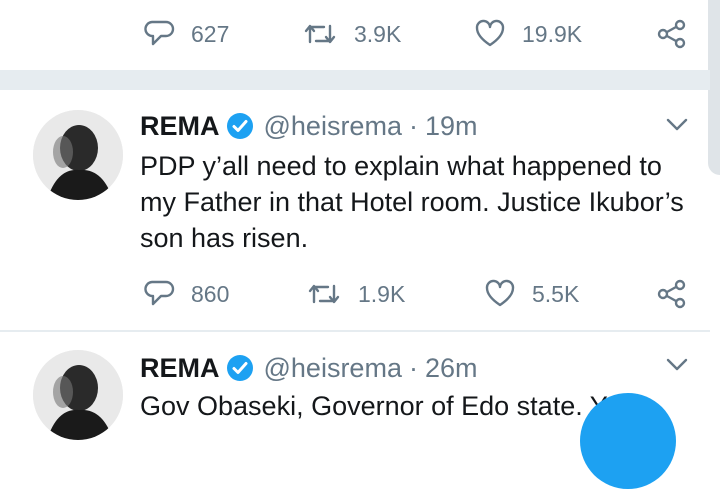 This screenshot has width=720, height=489. I want to click on reply-count: 860, so click(210, 293).